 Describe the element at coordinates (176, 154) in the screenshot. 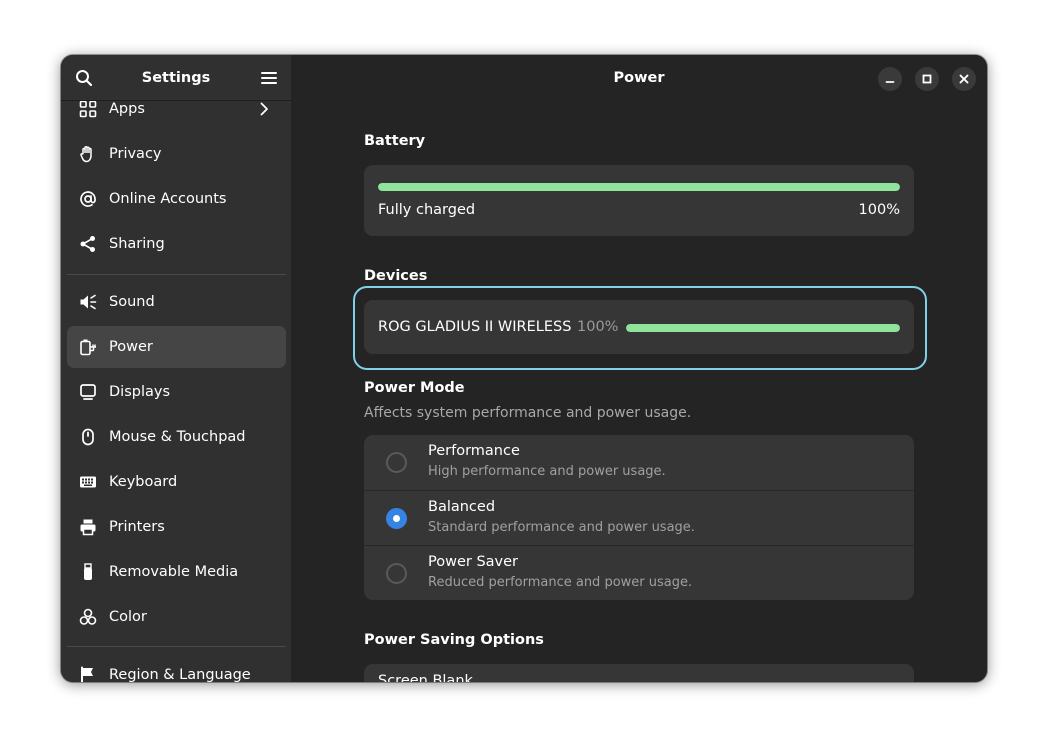

I see `sidebar-item-privacy: Privacy` at that location.